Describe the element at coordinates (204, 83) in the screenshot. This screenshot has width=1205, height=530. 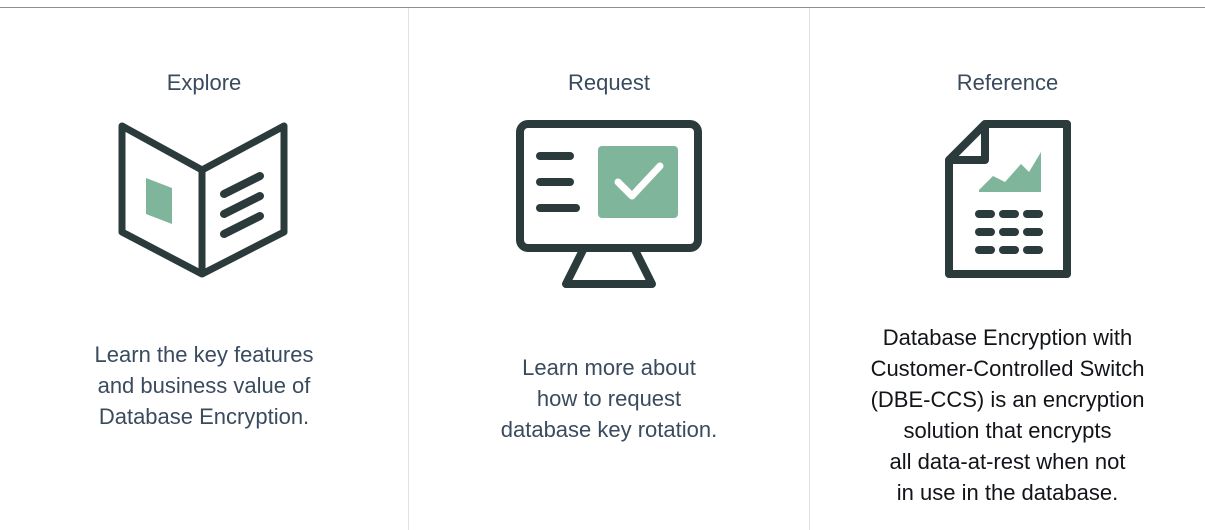
I see `card-title: Explore` at that location.